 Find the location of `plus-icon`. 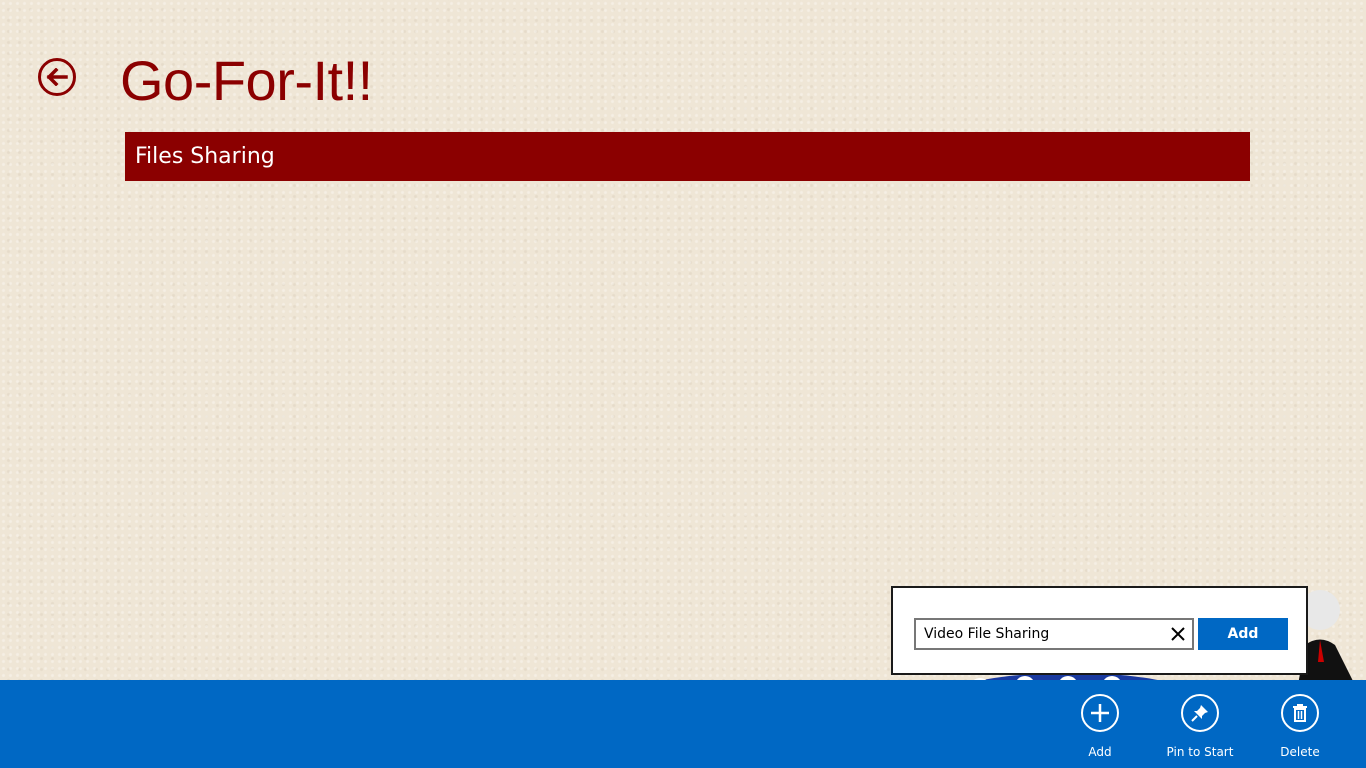

plus-icon is located at coordinates (1100, 713).